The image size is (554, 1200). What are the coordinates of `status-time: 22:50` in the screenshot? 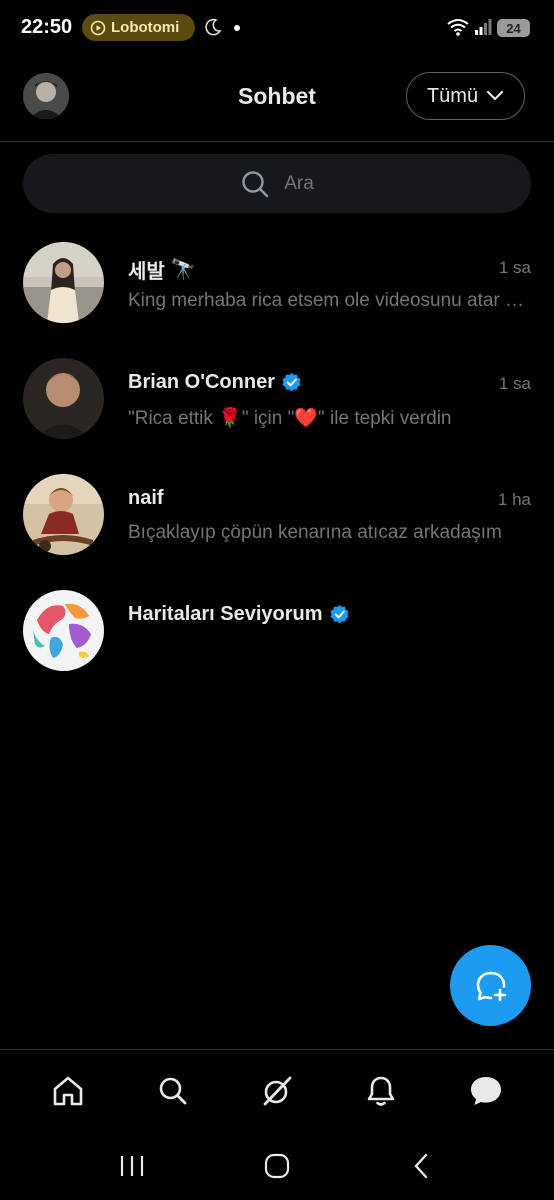 It's located at (47, 27).